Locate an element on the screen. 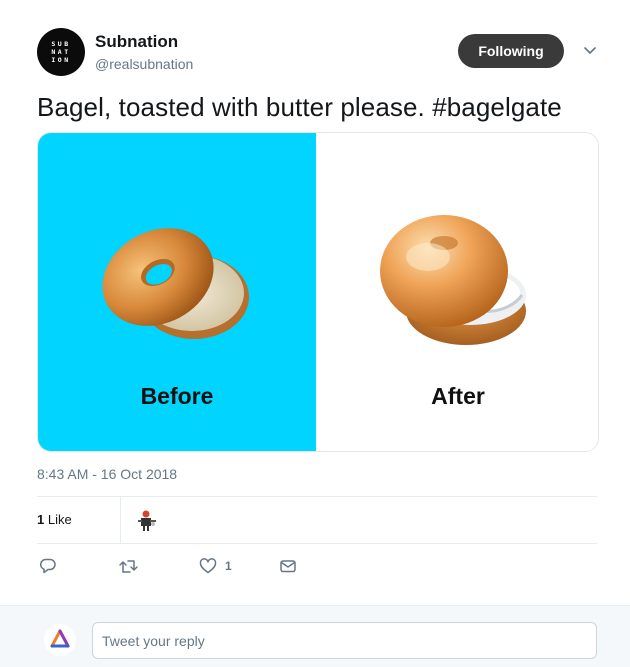 The height and width of the screenshot is (667, 630). reply-input is located at coordinates (344, 640).